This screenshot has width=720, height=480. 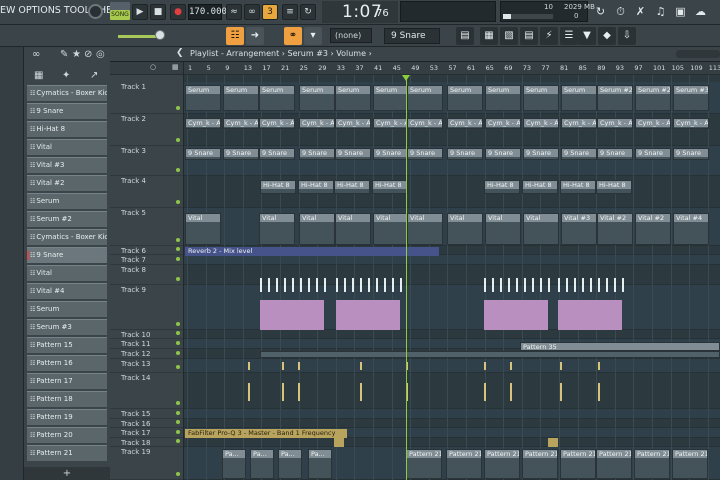 I want to click on playlist-menu-arrow-icon: ❮, so click(x=180, y=53).